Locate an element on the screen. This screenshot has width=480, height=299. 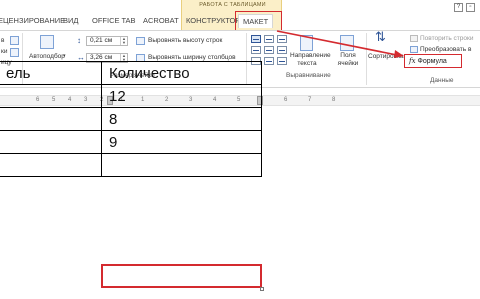
formula-button: fx Формула is located at coordinates (433, 61).